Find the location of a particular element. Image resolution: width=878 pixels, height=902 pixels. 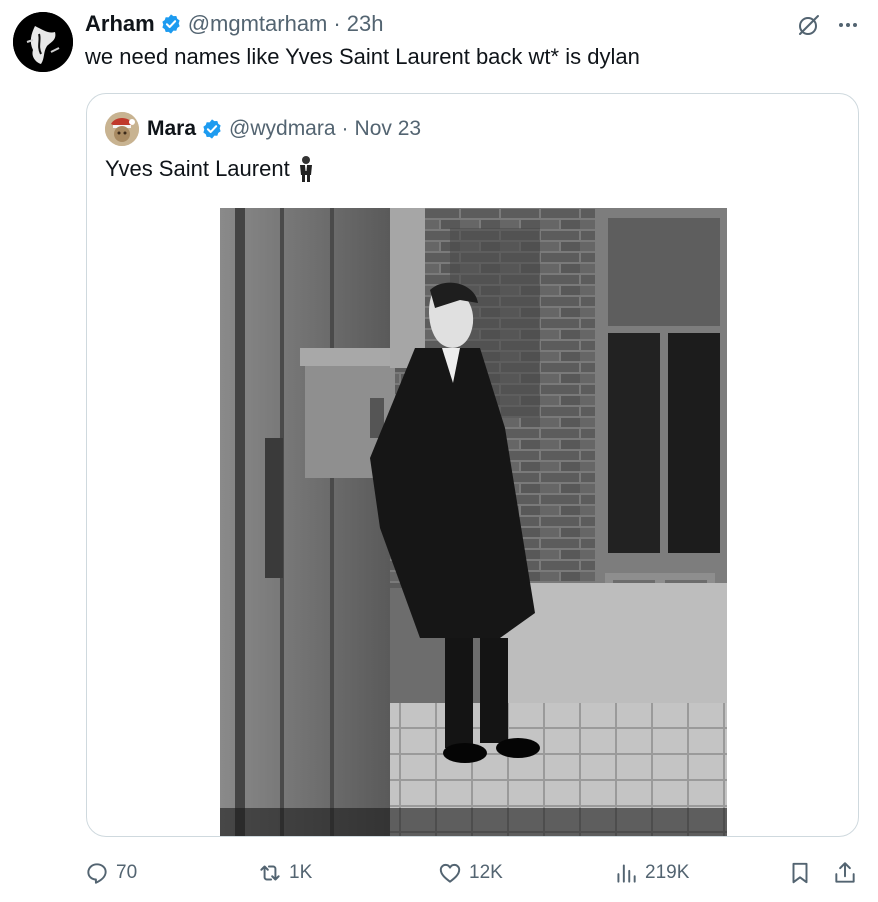

reply-icon is located at coordinates (97, 873).